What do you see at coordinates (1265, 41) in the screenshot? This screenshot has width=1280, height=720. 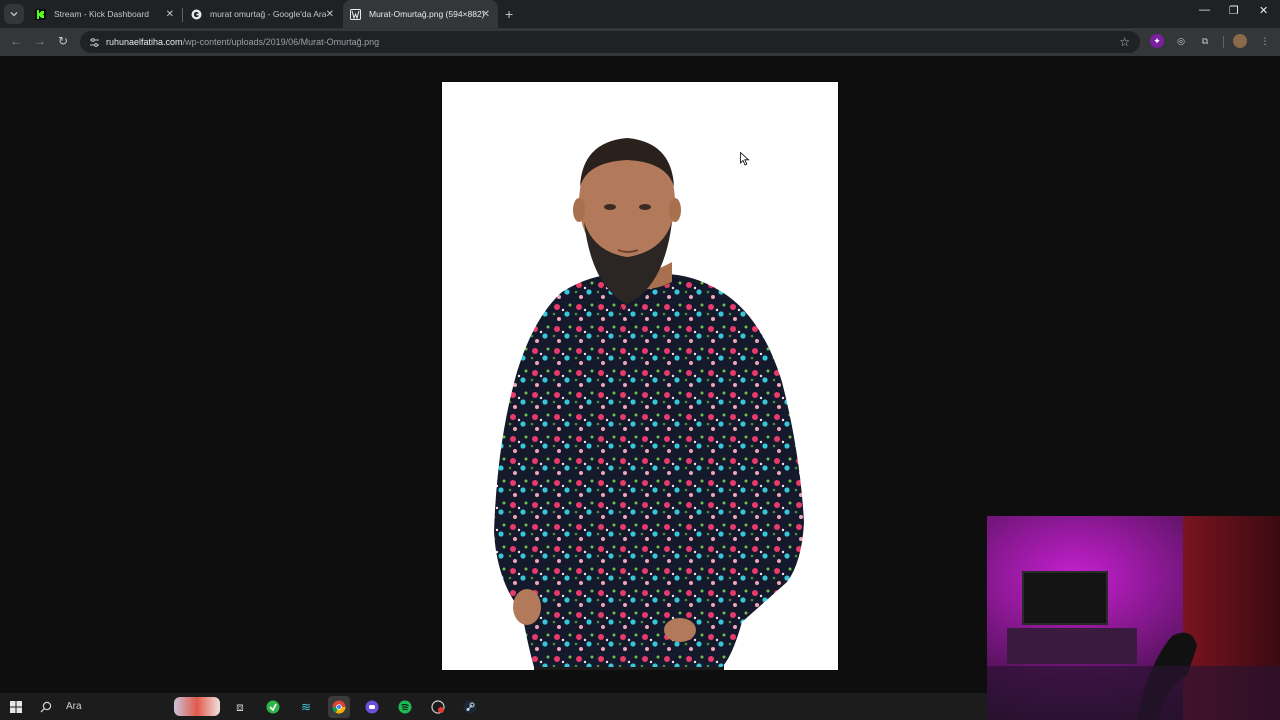 I see `menu-kebab-icon: ⋮` at bounding box center [1265, 41].